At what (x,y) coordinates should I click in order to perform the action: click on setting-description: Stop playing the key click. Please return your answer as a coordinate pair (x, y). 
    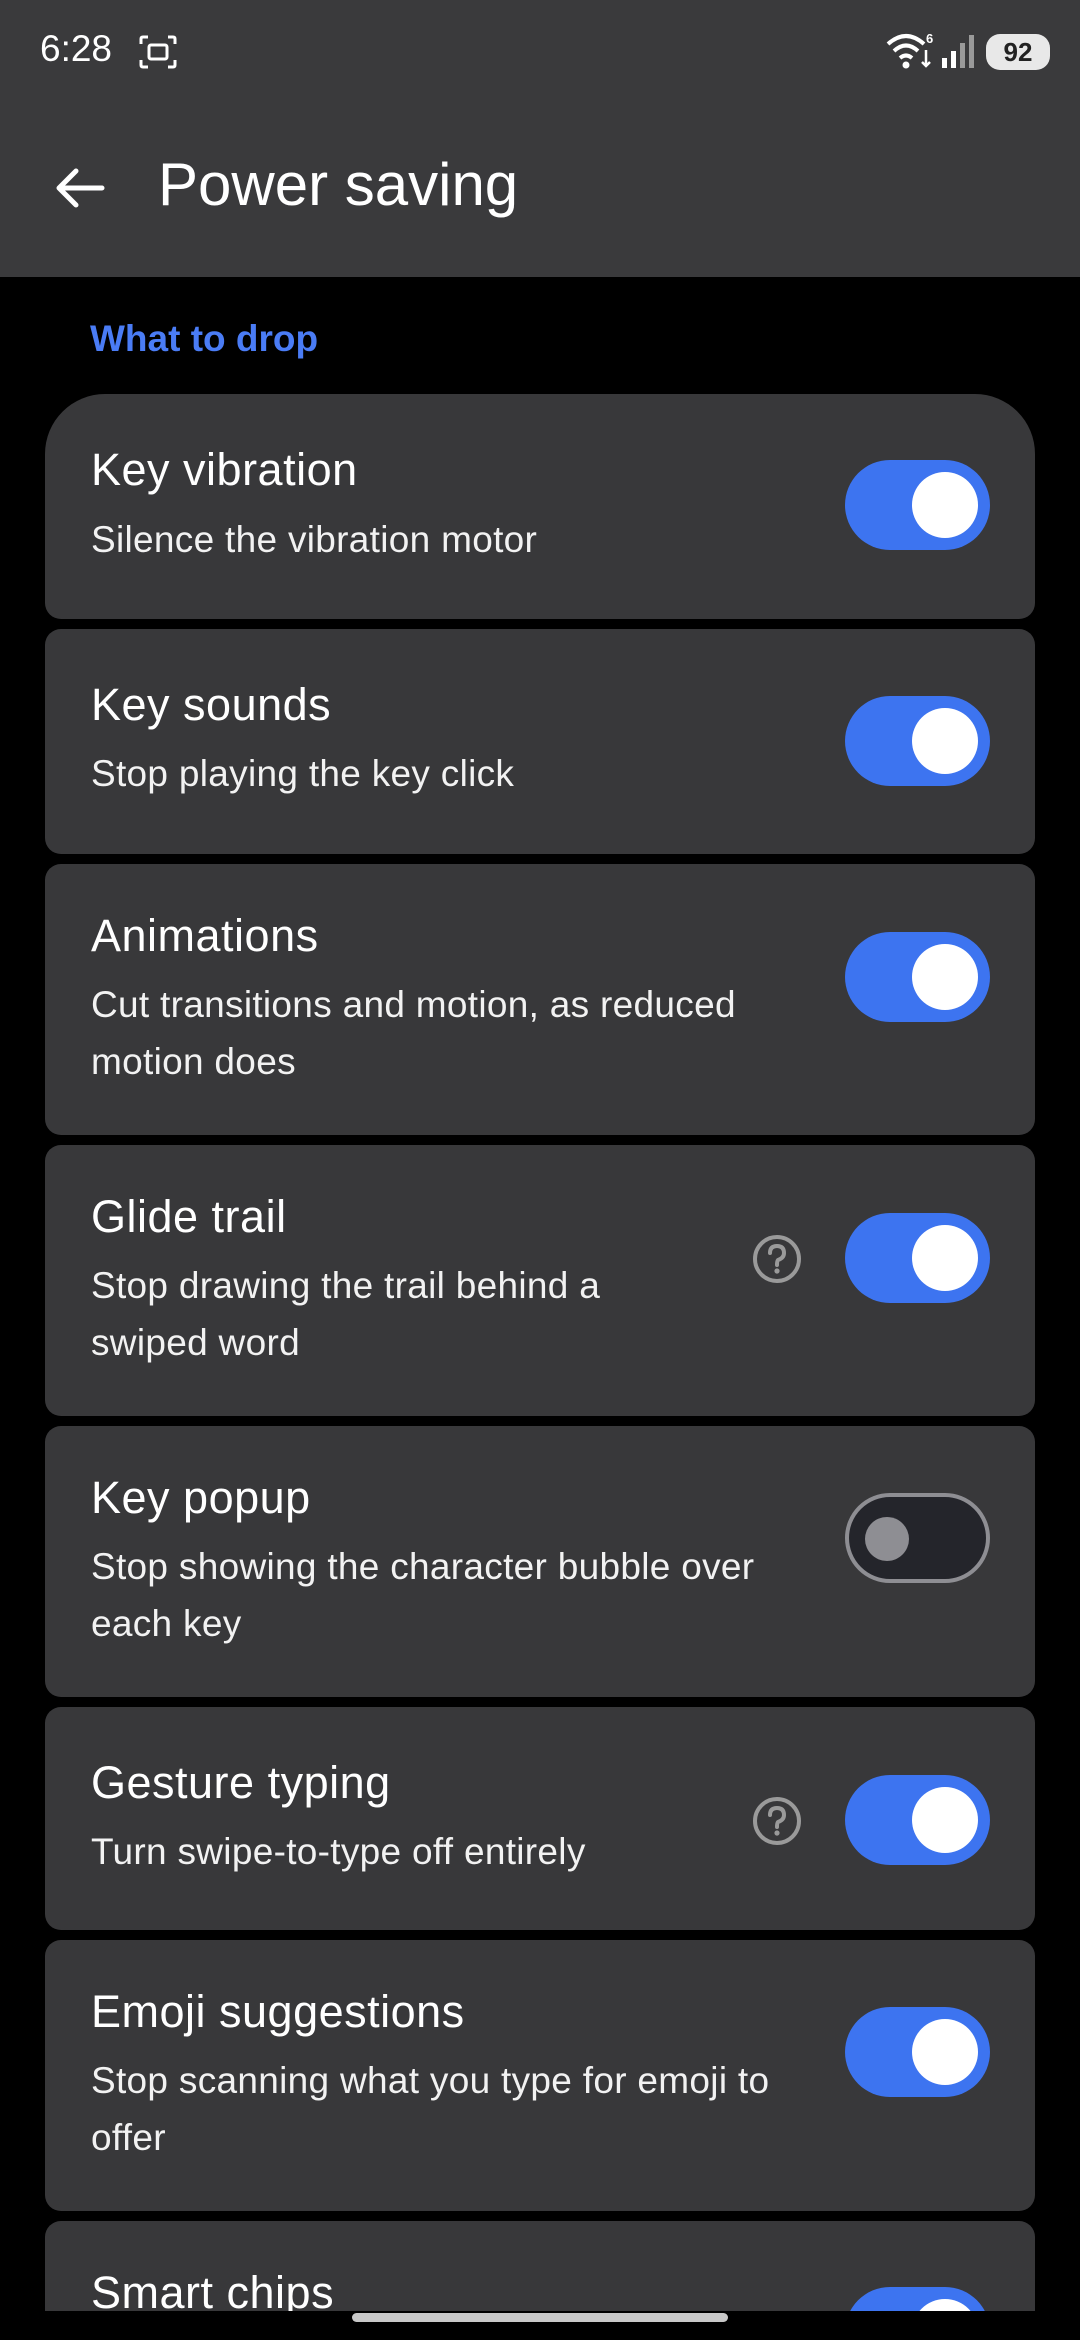
    Looking at the image, I should click on (303, 773).